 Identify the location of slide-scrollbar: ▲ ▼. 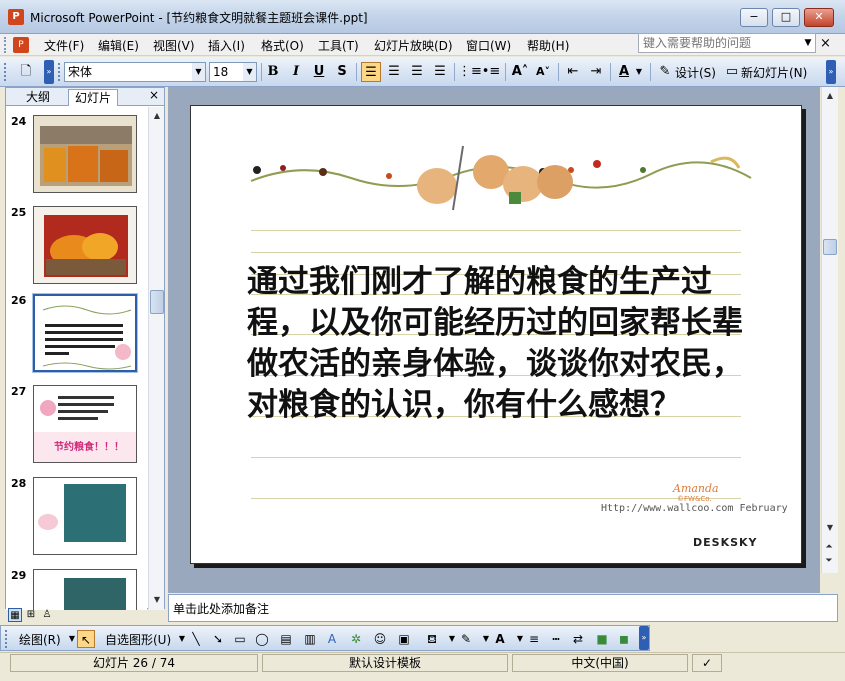
(829, 330).